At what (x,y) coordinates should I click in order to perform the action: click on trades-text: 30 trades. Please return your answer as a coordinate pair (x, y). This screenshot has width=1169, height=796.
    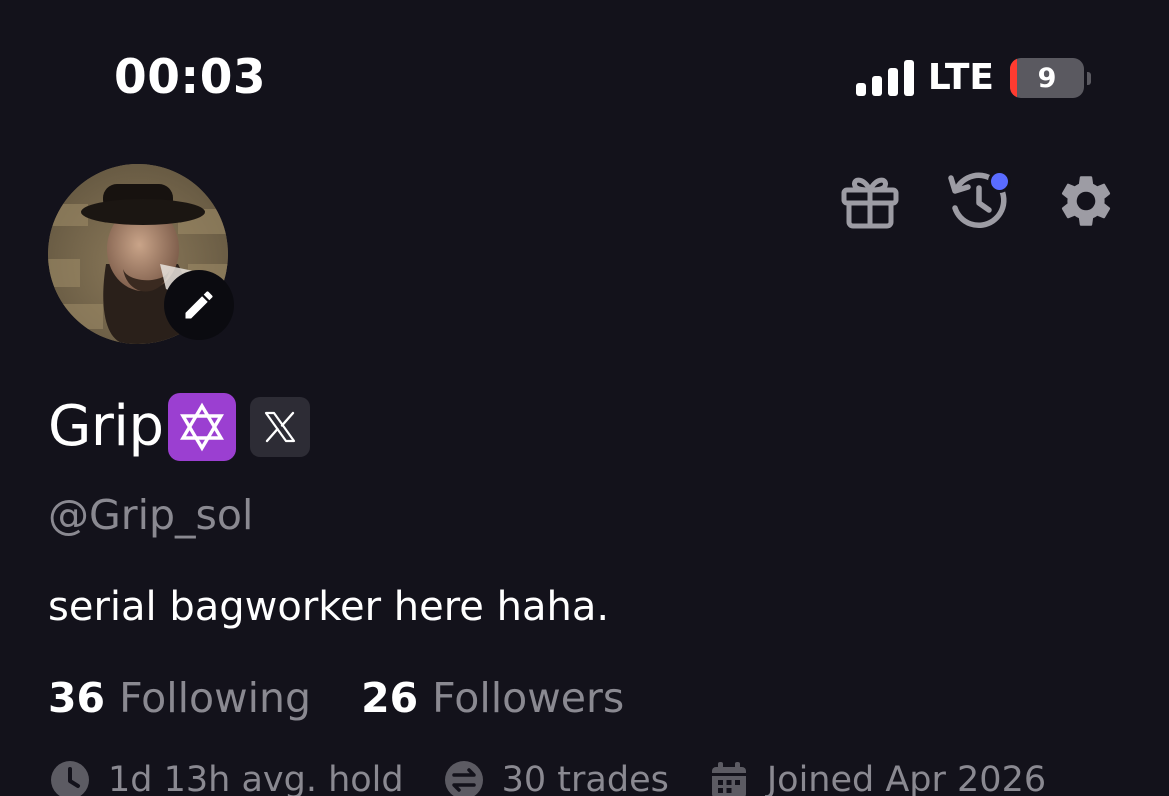
    Looking at the image, I should click on (585, 778).